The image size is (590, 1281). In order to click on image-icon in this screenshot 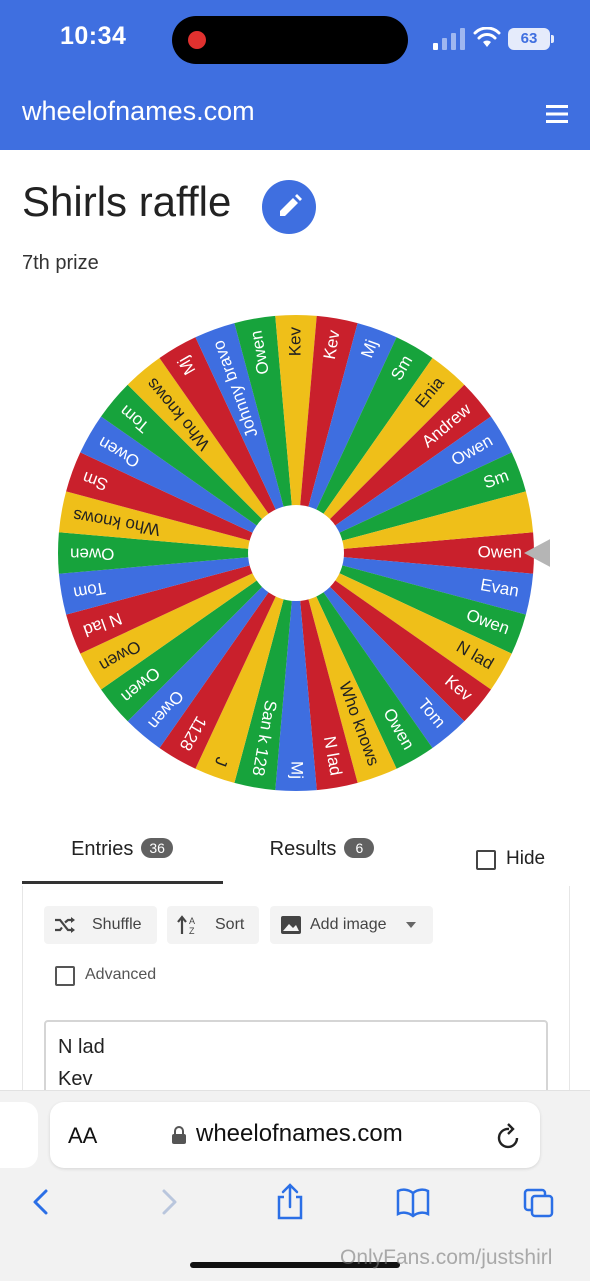, I will do `click(291, 925)`.